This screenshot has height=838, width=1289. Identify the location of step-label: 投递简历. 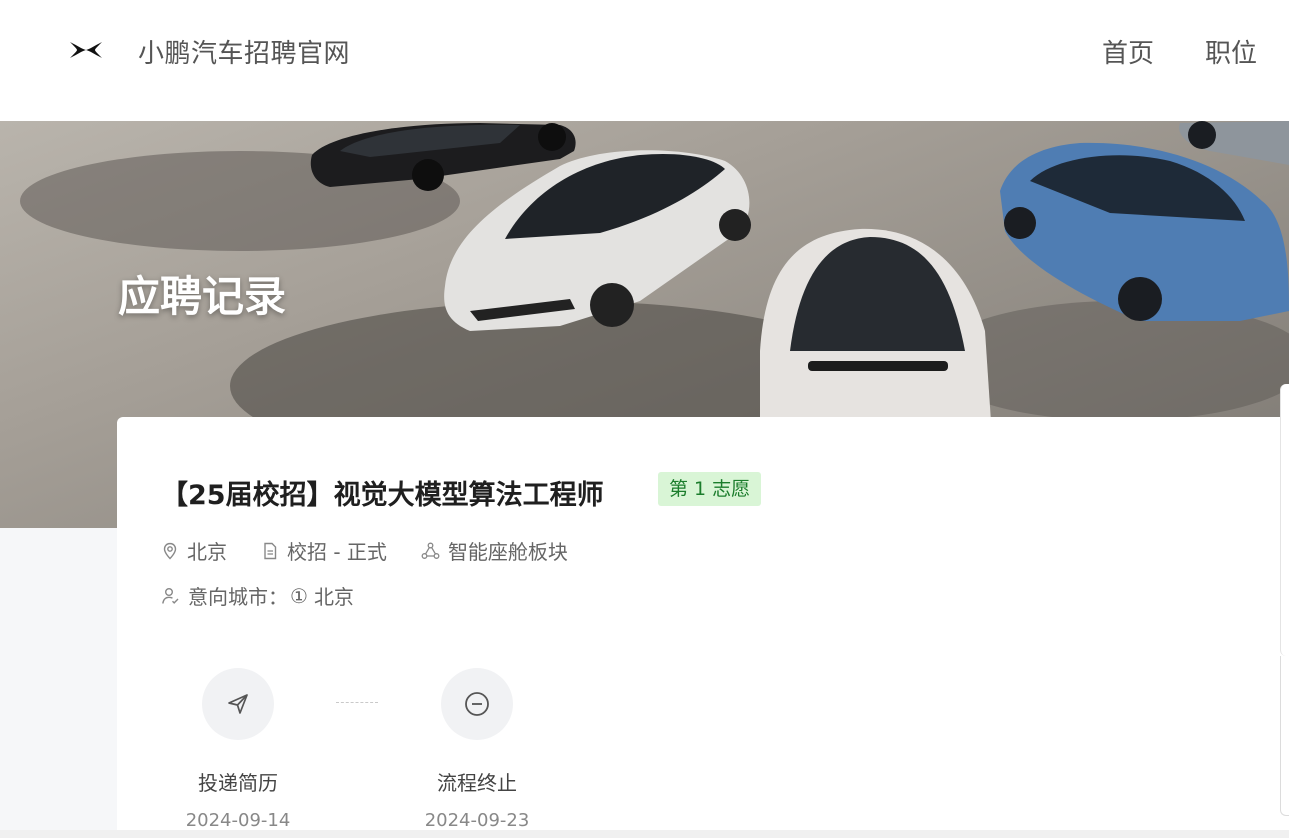
(238, 783).